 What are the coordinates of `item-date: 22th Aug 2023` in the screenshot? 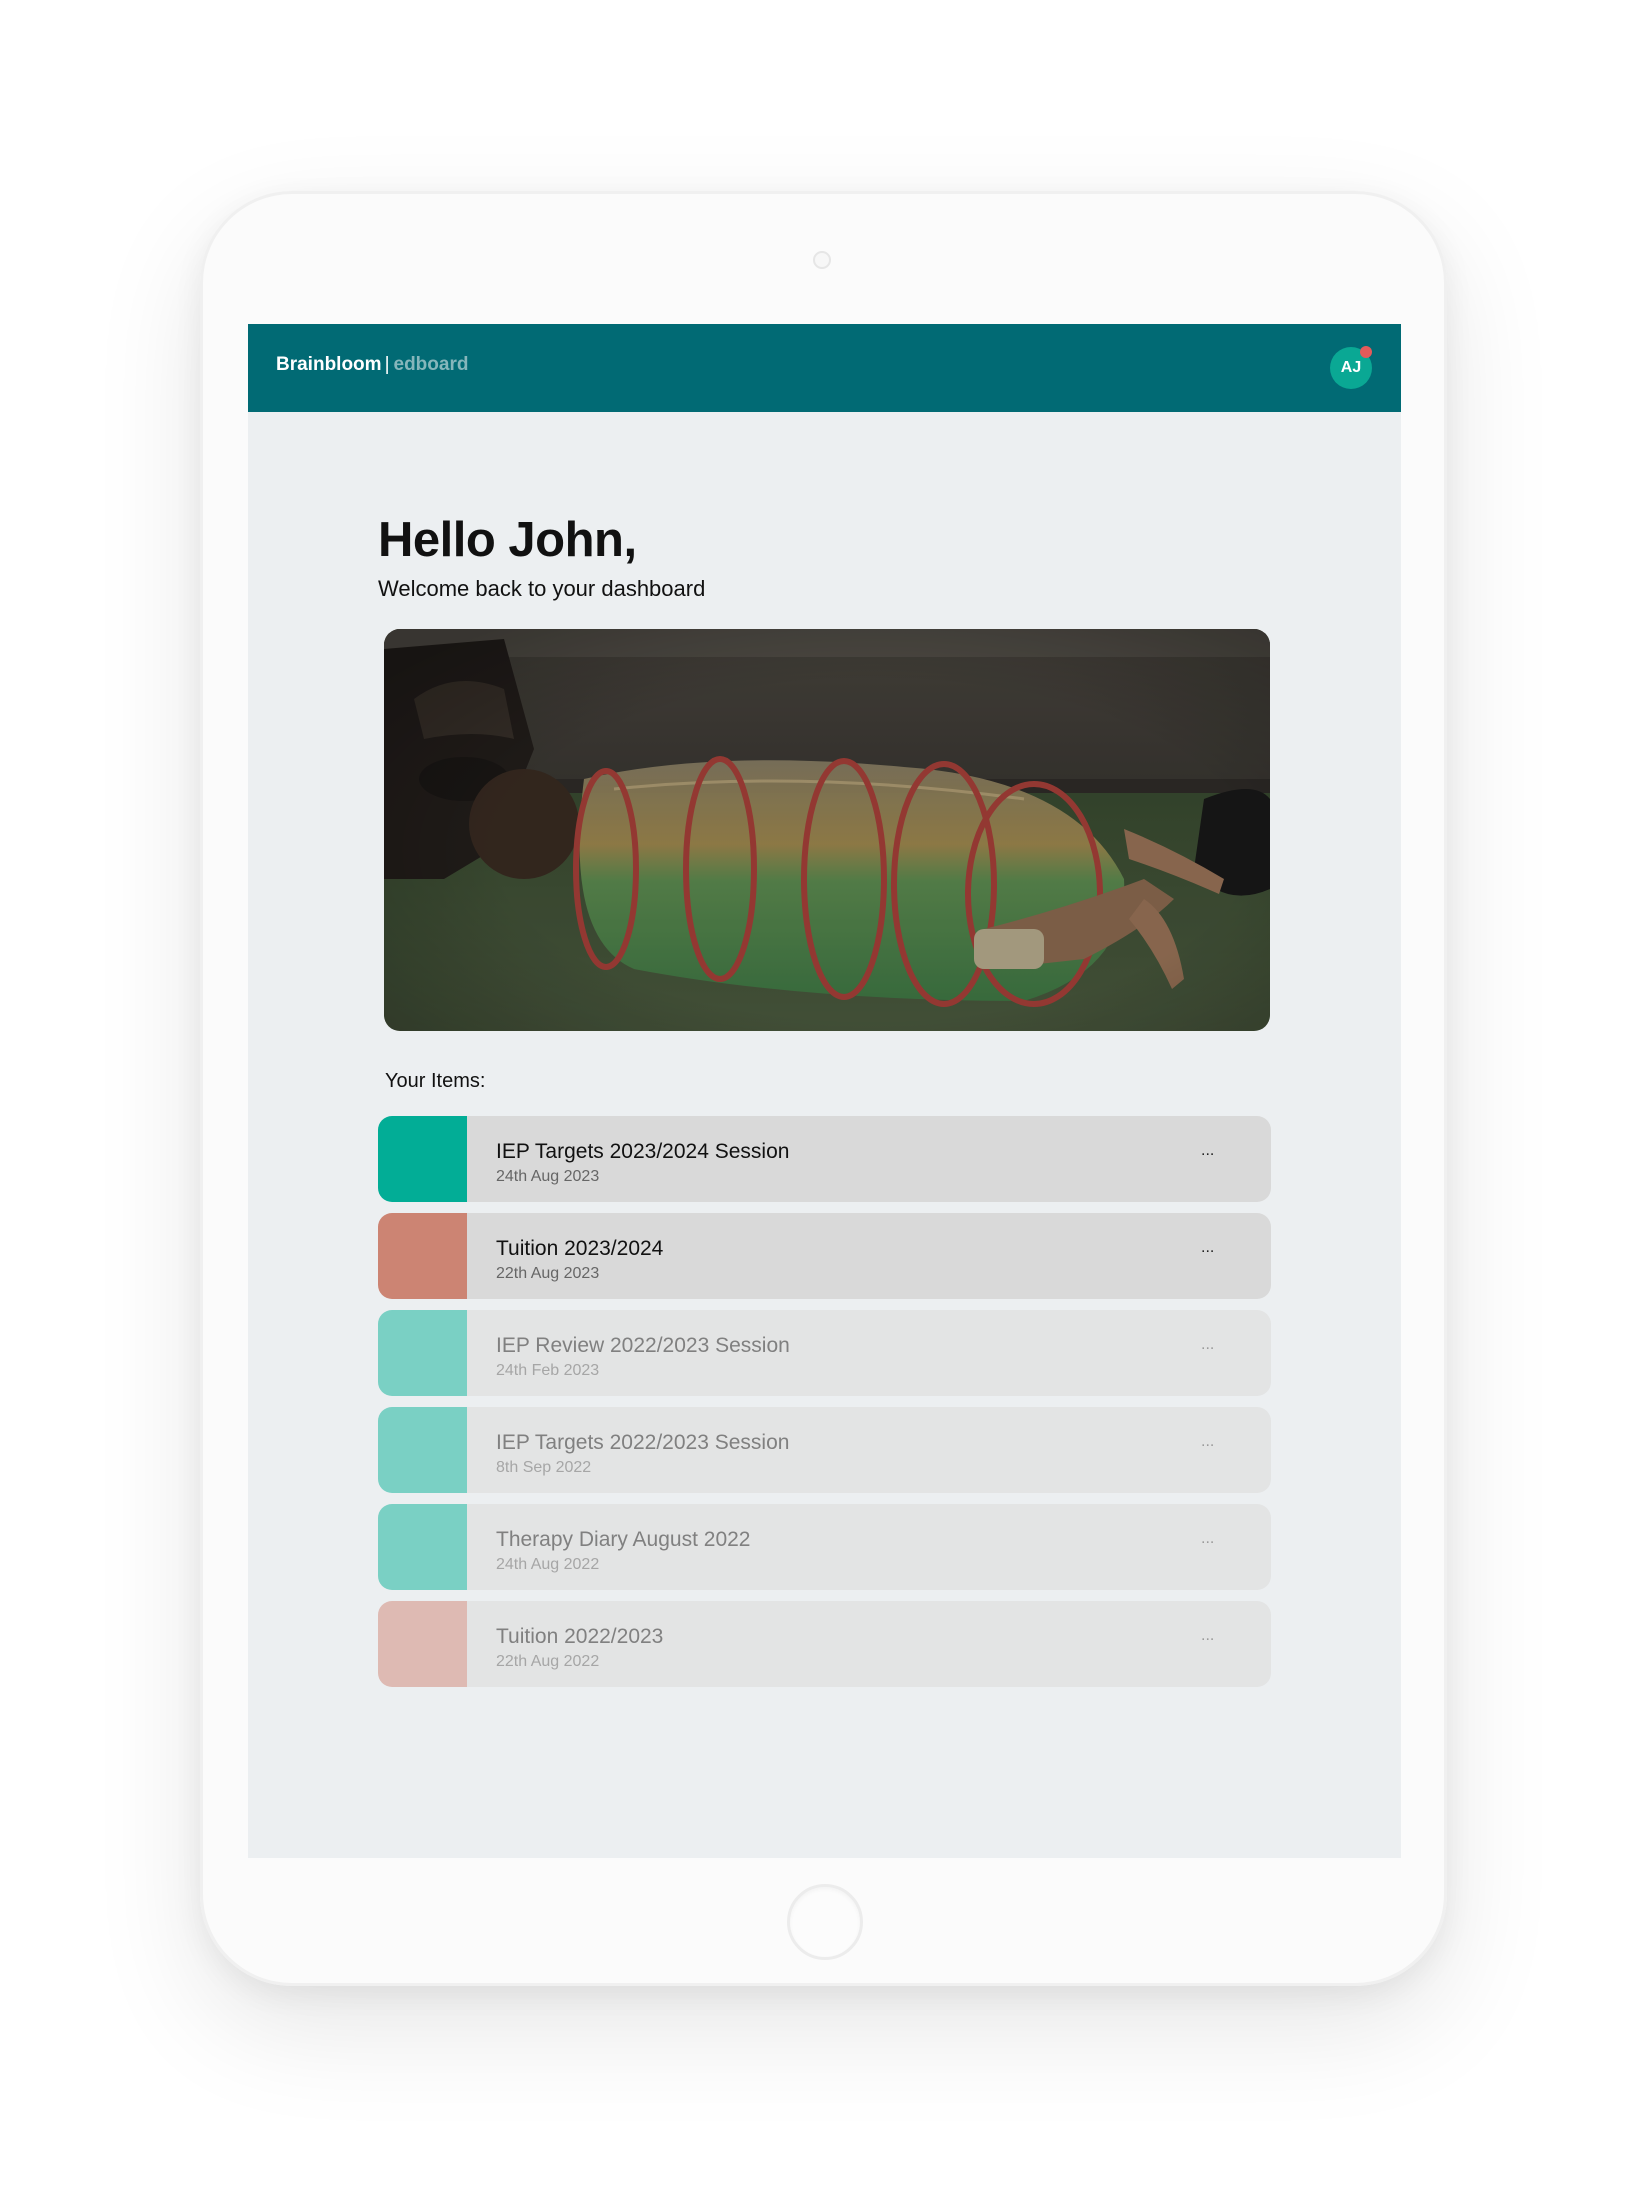 It's located at (548, 1273).